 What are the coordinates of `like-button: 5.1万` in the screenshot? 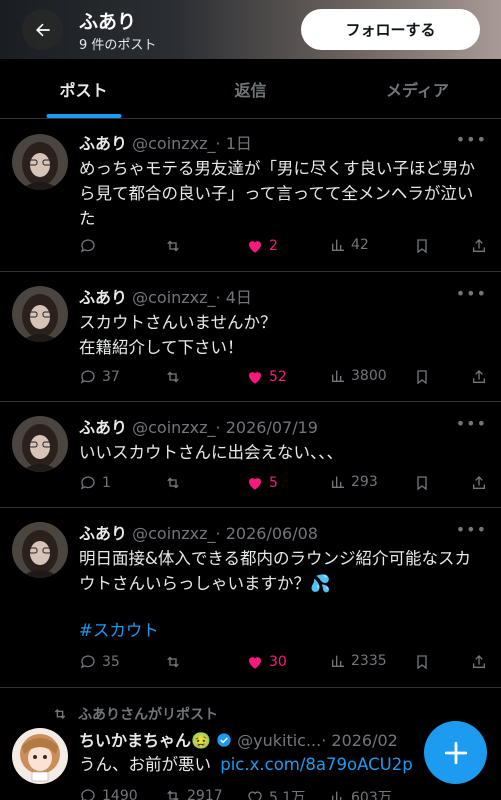 It's located at (275, 793).